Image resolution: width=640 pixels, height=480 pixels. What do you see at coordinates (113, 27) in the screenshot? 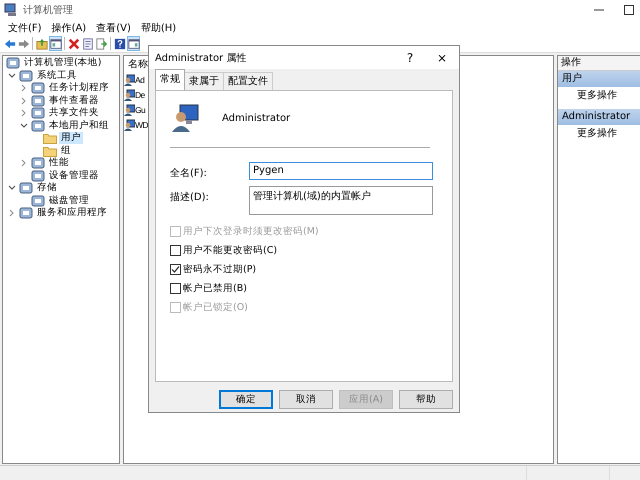
I see `menu-item: 查看(V)` at bounding box center [113, 27].